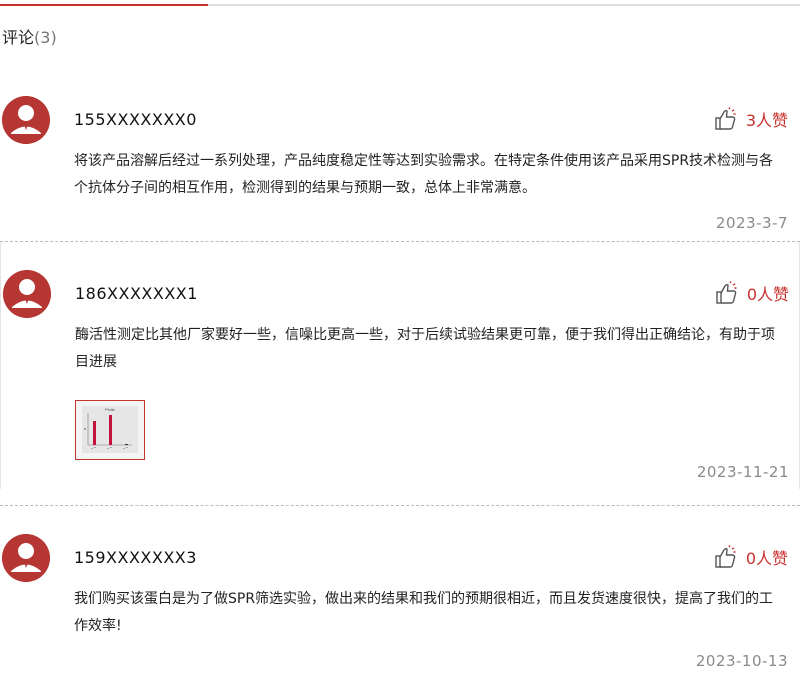 The height and width of the screenshot is (678, 800). Describe the element at coordinates (742, 472) in the screenshot. I see `comment-date: 2023-11-21` at that location.